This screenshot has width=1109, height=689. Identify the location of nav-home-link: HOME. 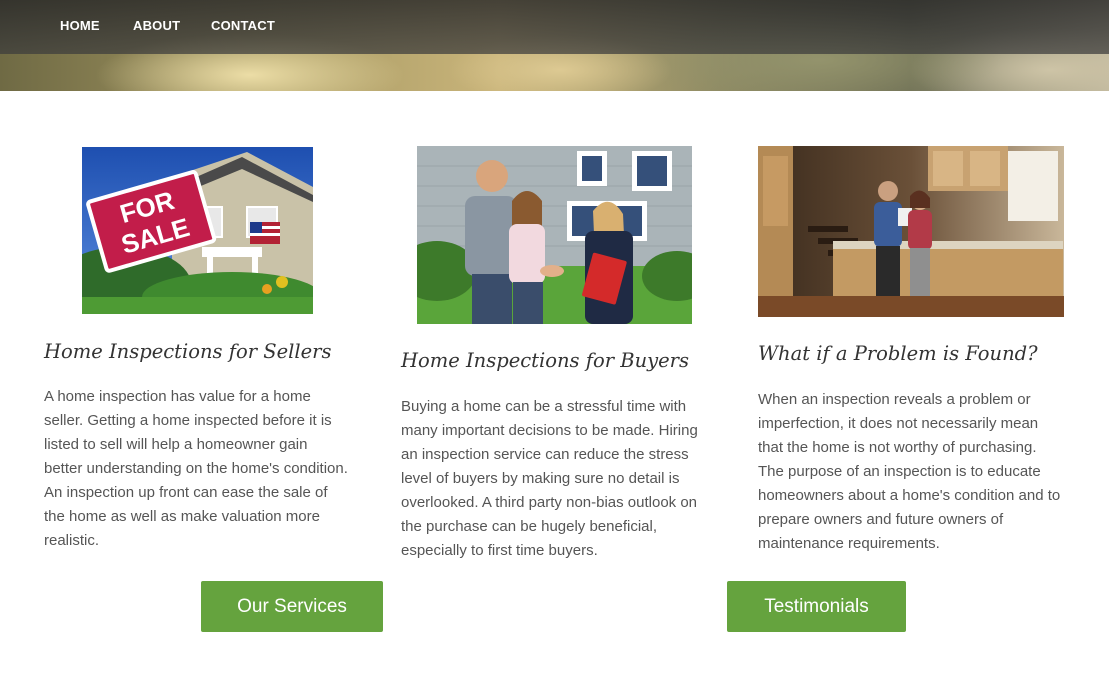
(80, 25).